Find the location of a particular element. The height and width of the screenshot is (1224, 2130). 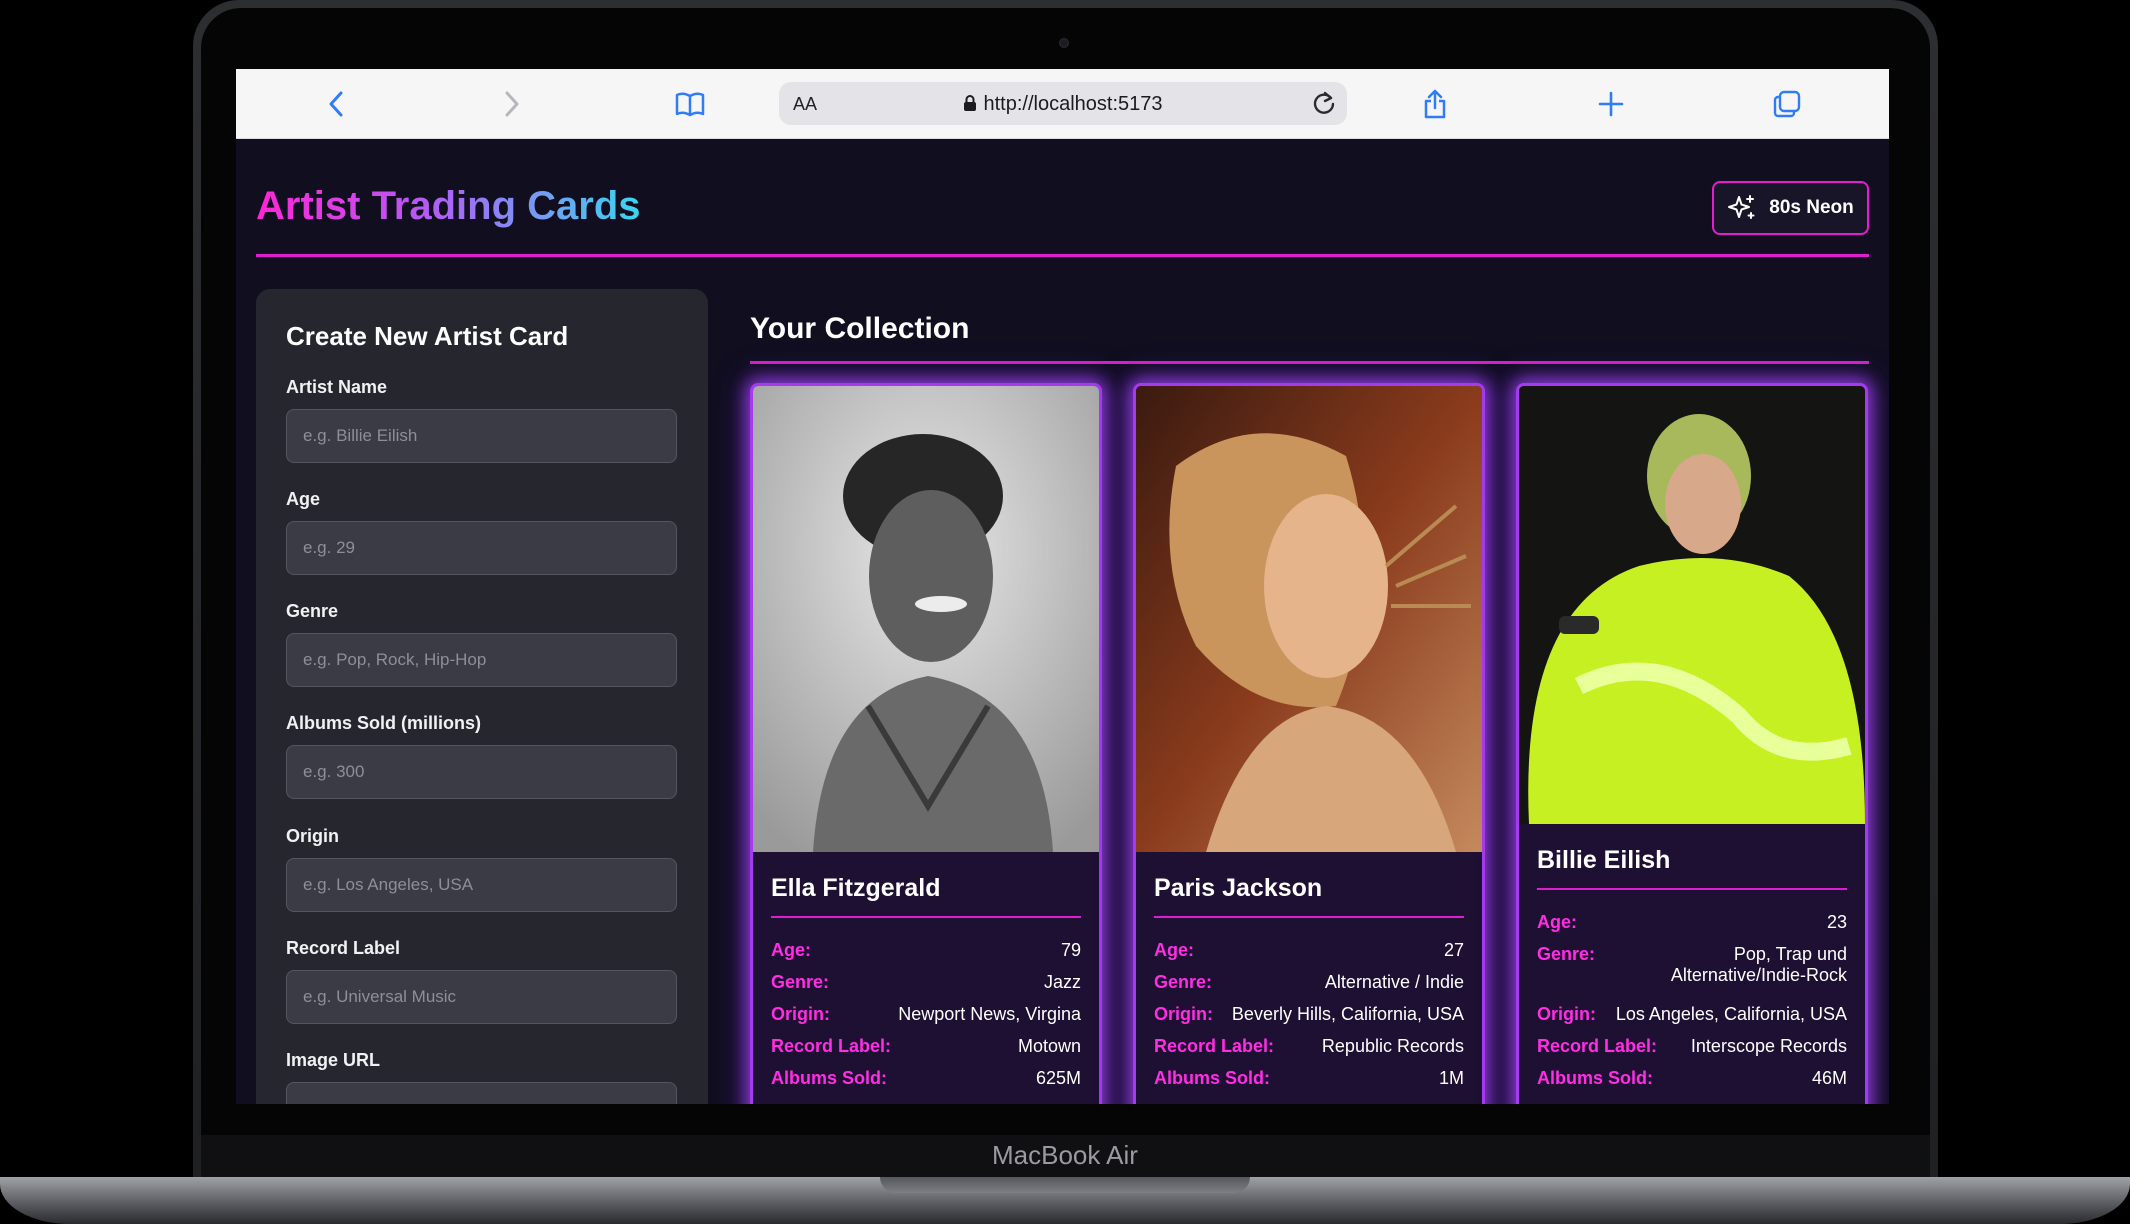

sold-value: 625M is located at coordinates (1058, 1078).